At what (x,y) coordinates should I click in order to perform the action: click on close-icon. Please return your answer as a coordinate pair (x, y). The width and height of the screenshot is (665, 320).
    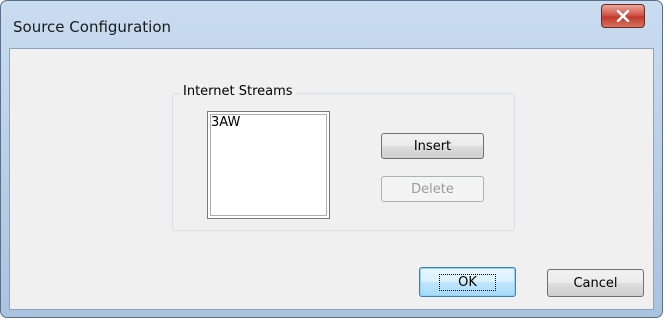
    Looking at the image, I should click on (623, 16).